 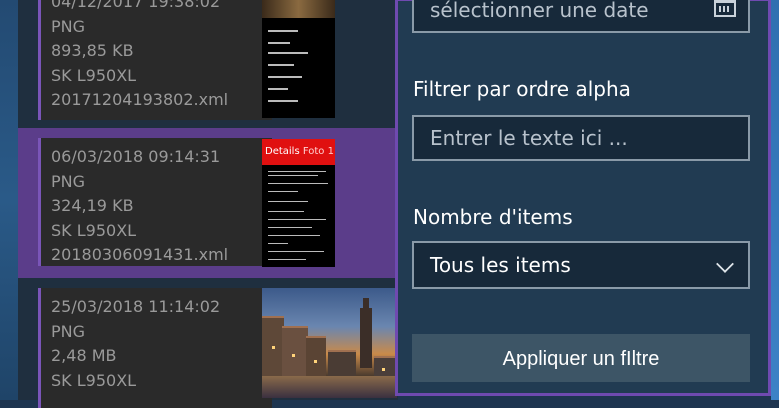 What do you see at coordinates (581, 265) in the screenshot?
I see `item-count-select: Tous les items` at bounding box center [581, 265].